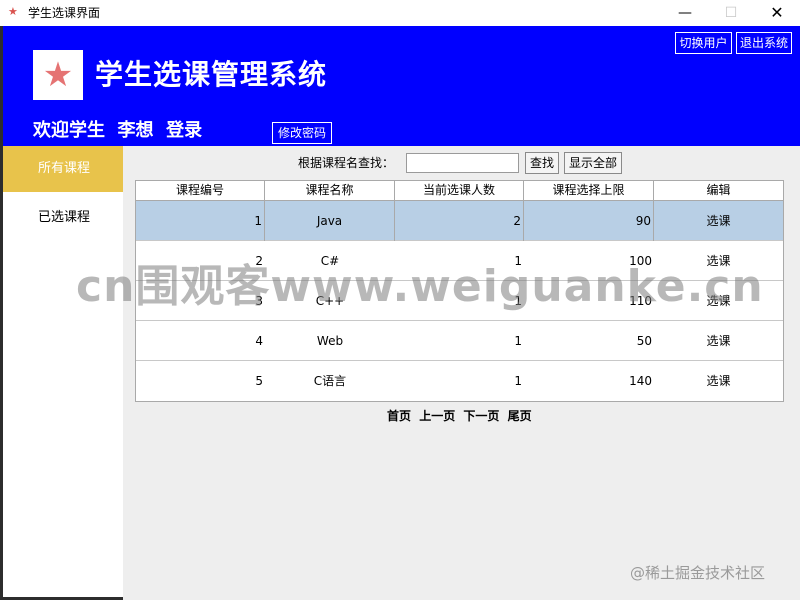 The image size is (800, 600). Describe the element at coordinates (777, 13) in the screenshot. I see `close-button: ✕` at that location.